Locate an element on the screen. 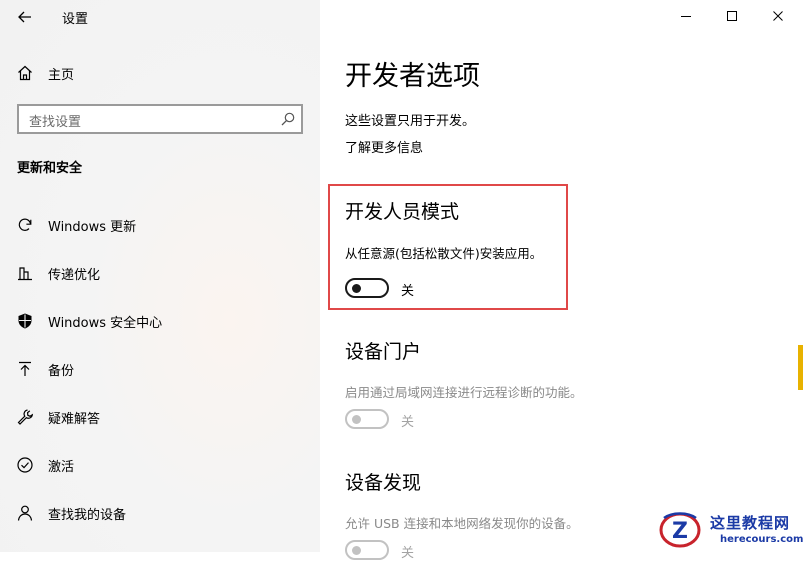 The image size is (803, 561). developer-mode-description: 从任意源(包括松散文件)安装应用。 is located at coordinates (444, 253).